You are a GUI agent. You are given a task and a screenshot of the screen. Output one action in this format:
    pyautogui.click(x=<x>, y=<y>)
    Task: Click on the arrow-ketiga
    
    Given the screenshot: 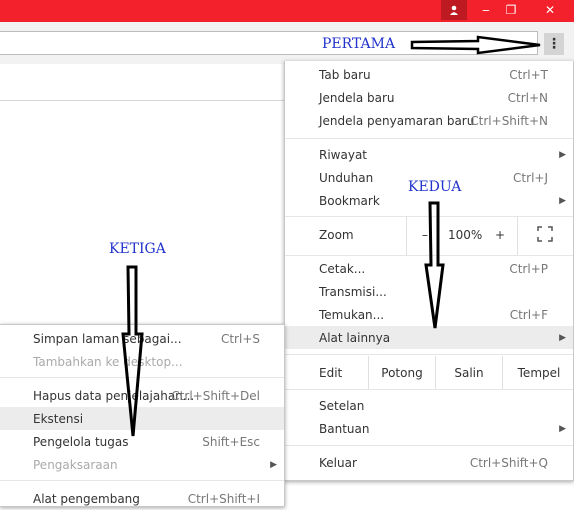 What is the action you would take?
    pyautogui.click(x=132, y=351)
    